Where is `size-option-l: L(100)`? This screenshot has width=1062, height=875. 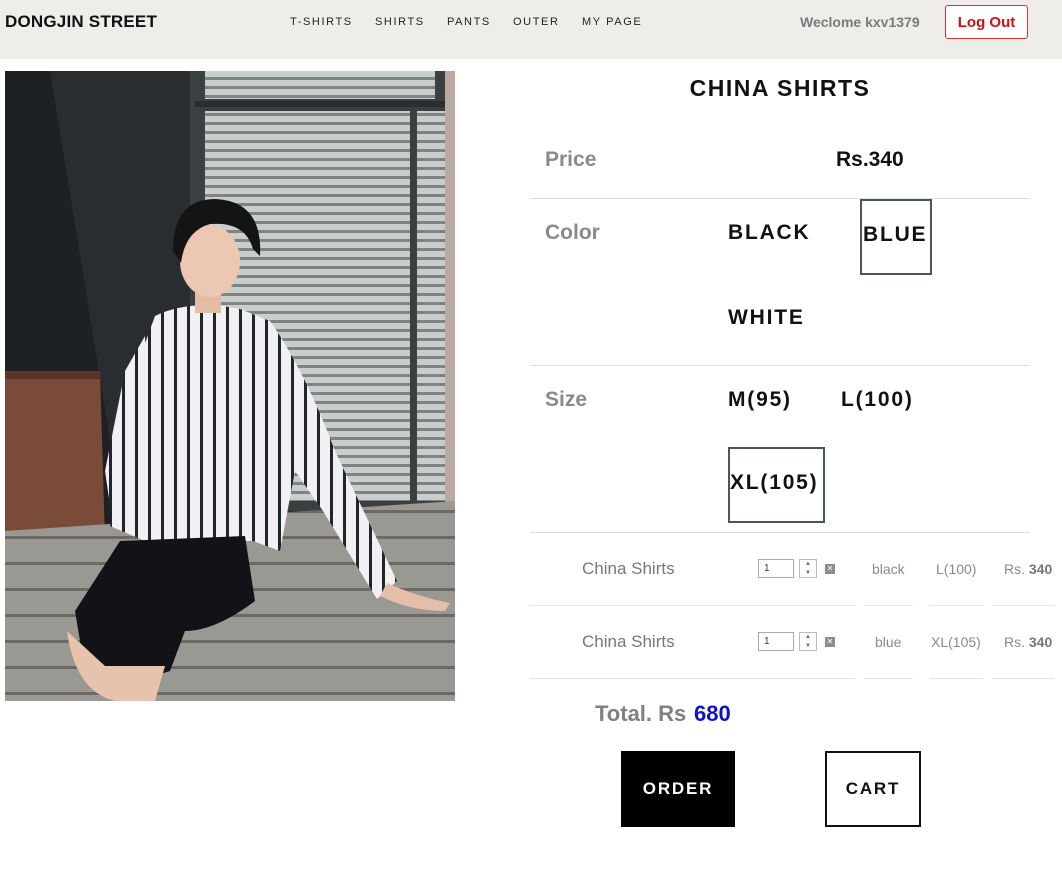 size-option-l: L(100) is located at coordinates (877, 400).